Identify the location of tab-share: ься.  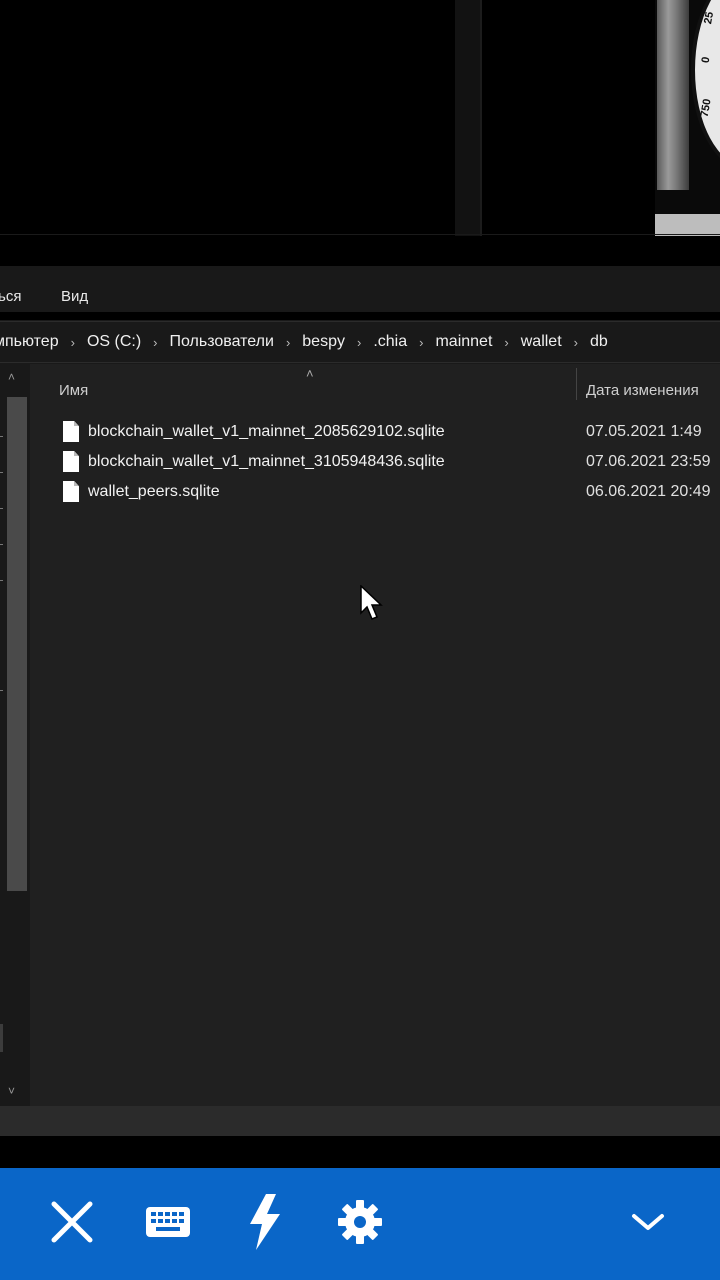
(10, 296).